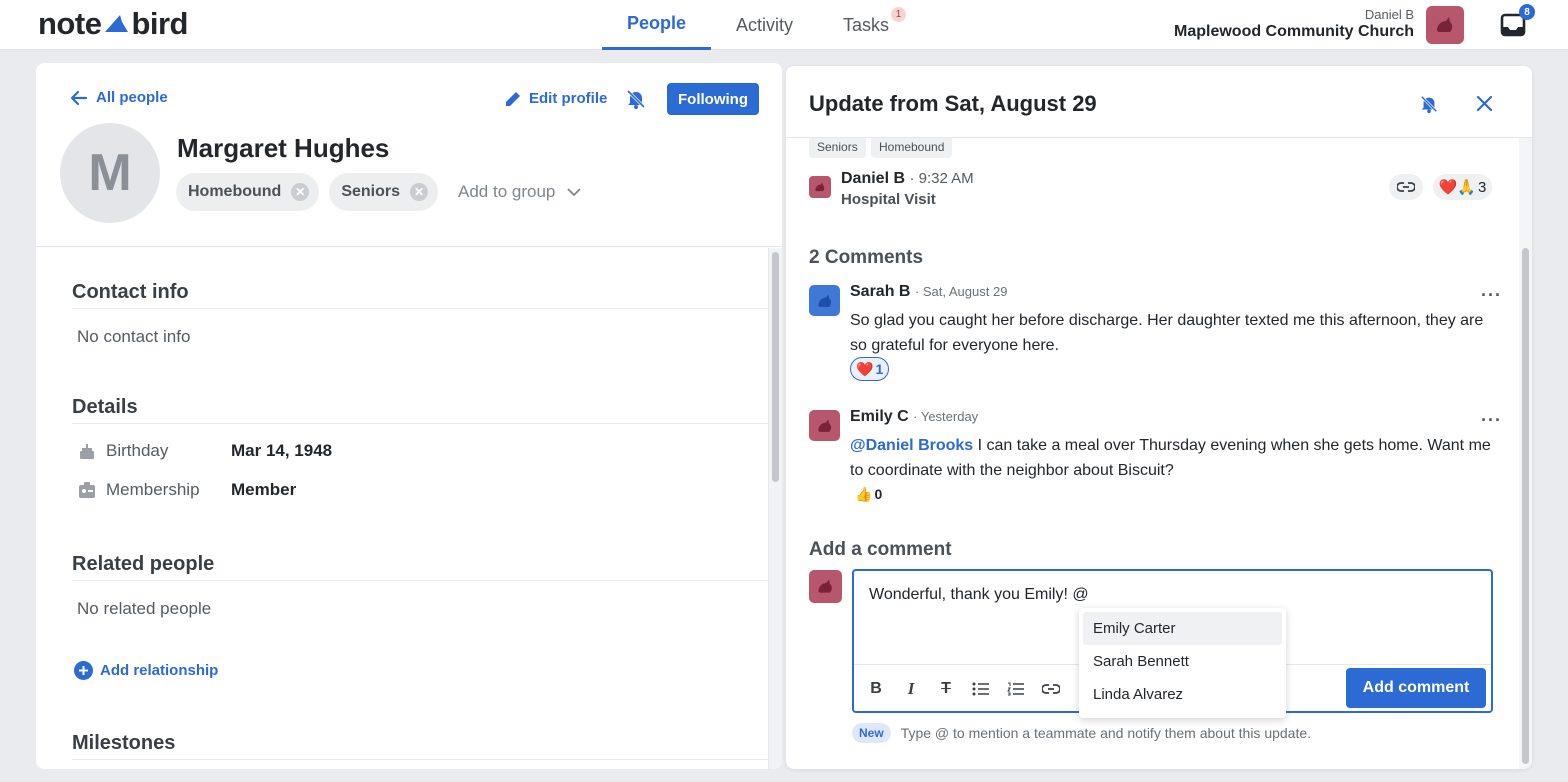  What do you see at coordinates (912, 147) in the screenshot?
I see `update-tag: Homebound` at bounding box center [912, 147].